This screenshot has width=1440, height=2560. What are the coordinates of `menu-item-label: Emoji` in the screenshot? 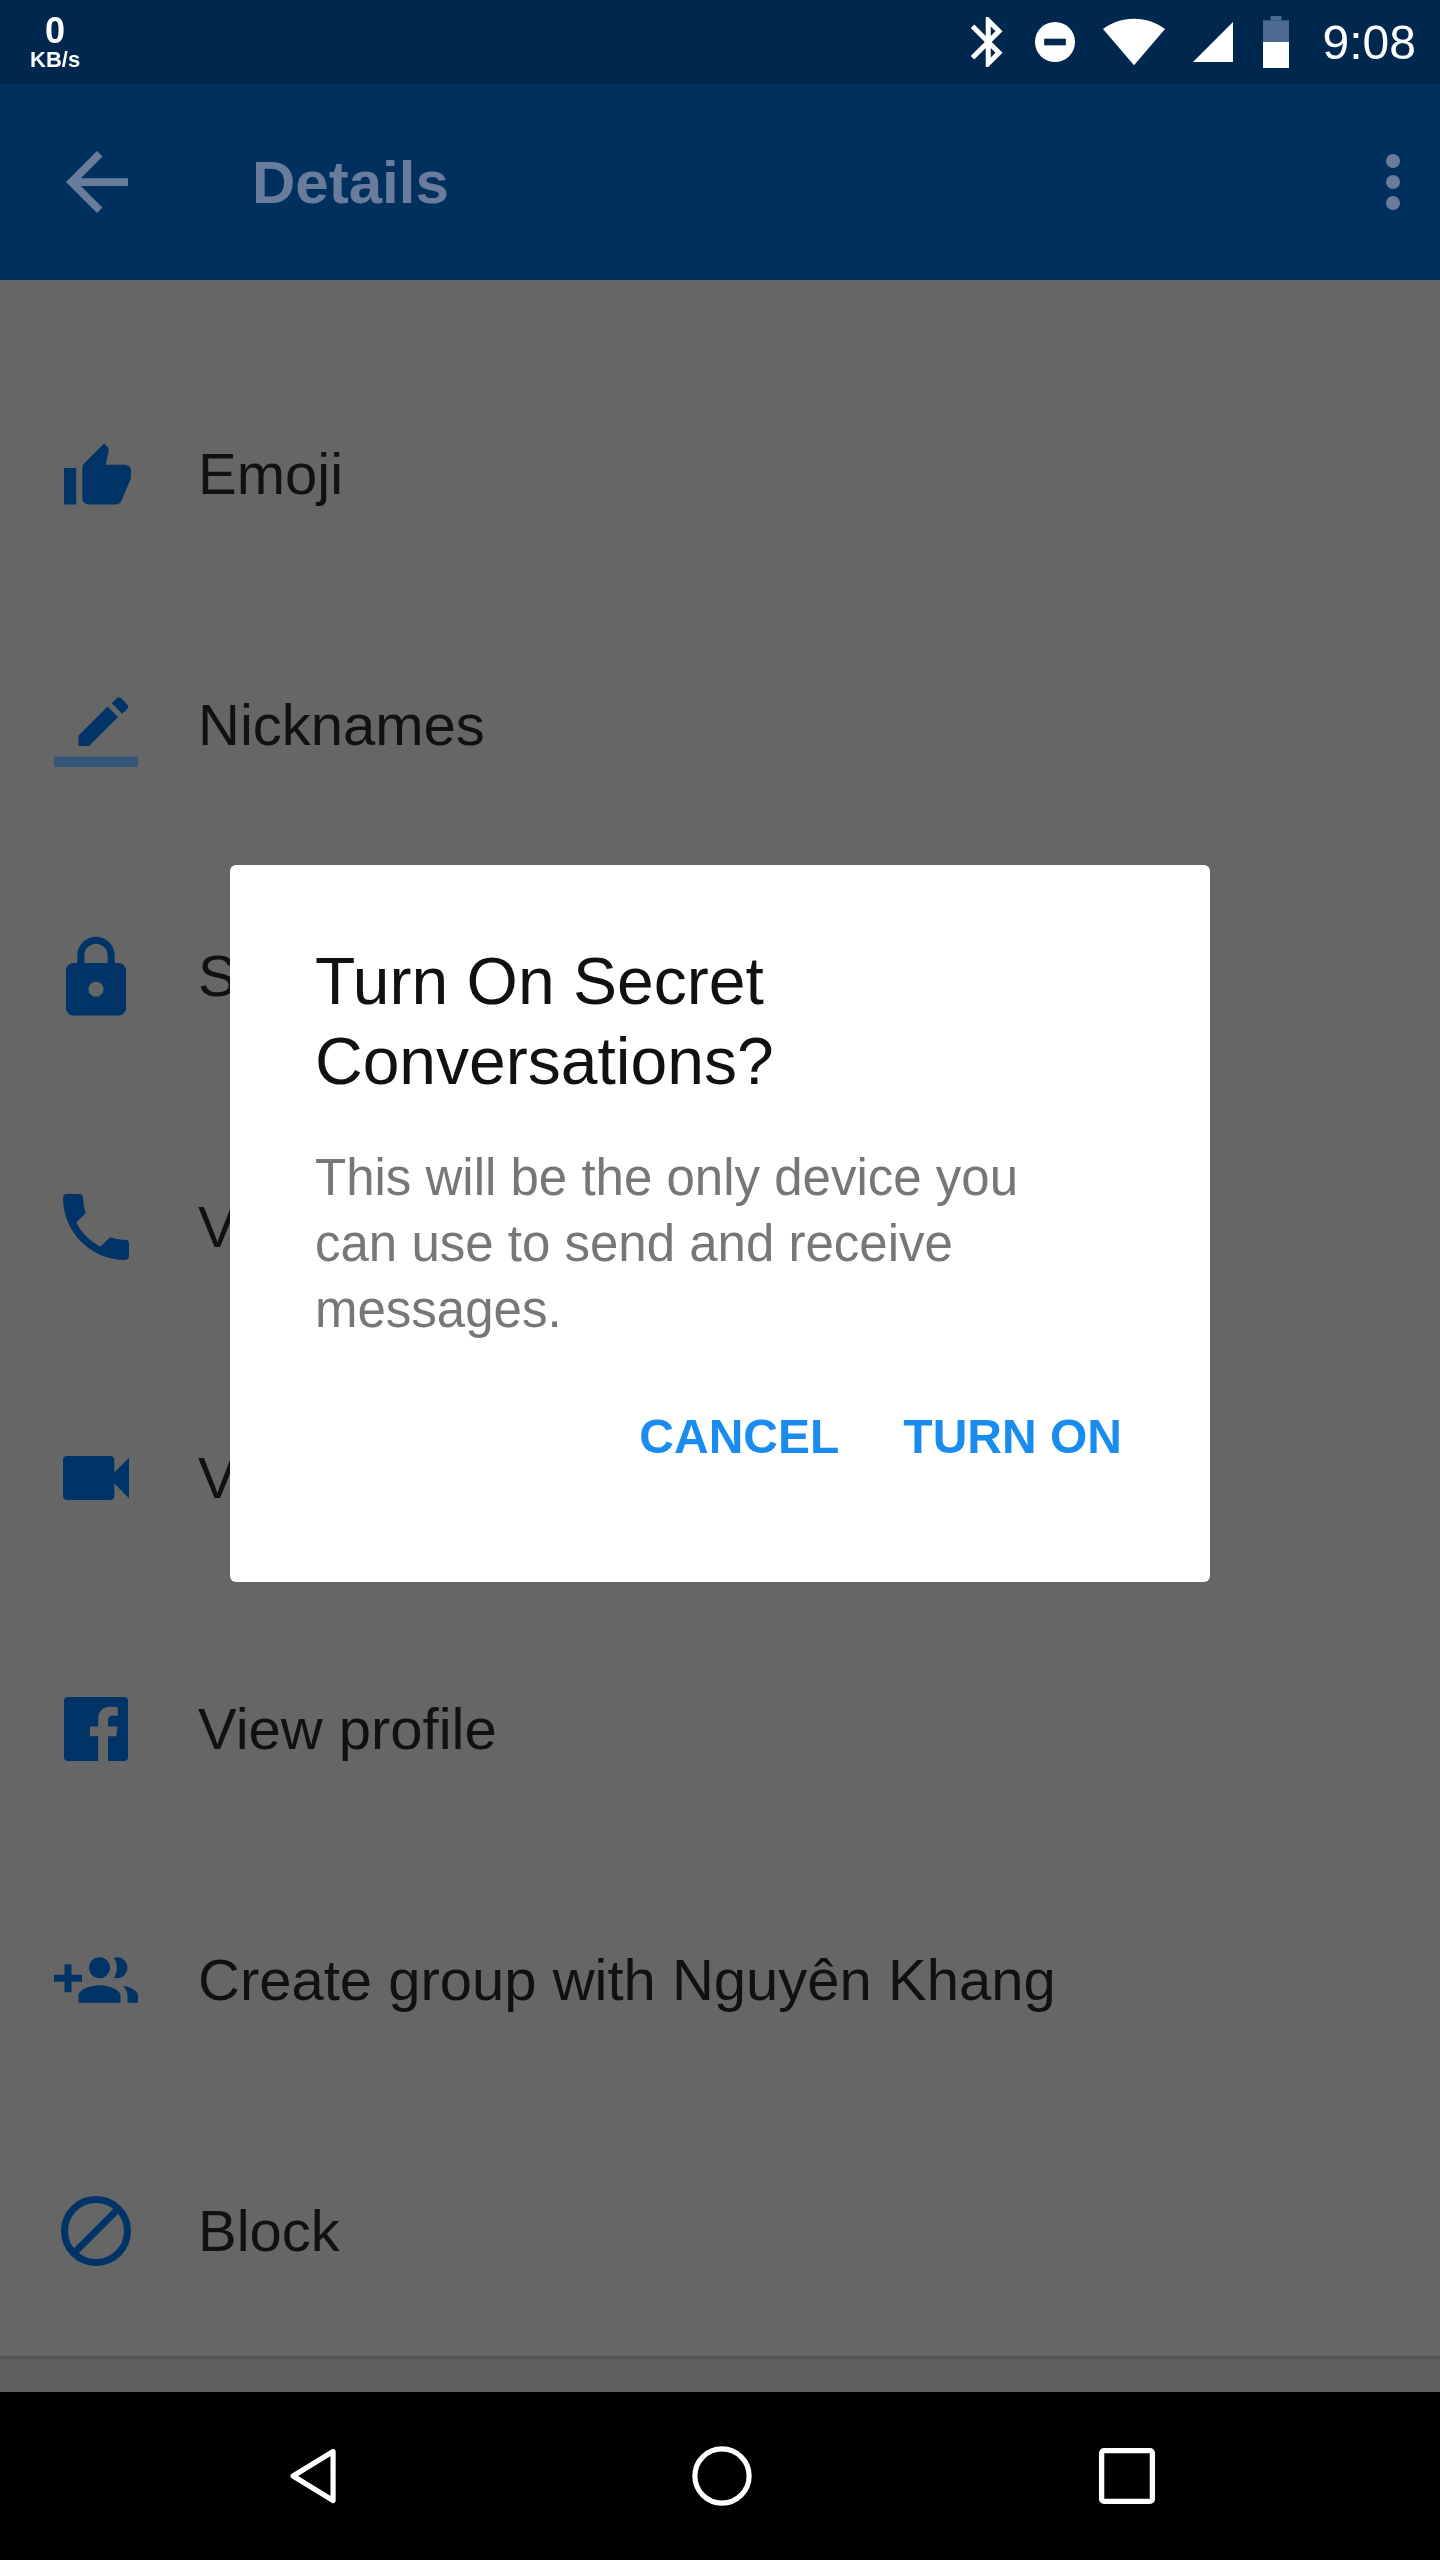 It's located at (271, 473).